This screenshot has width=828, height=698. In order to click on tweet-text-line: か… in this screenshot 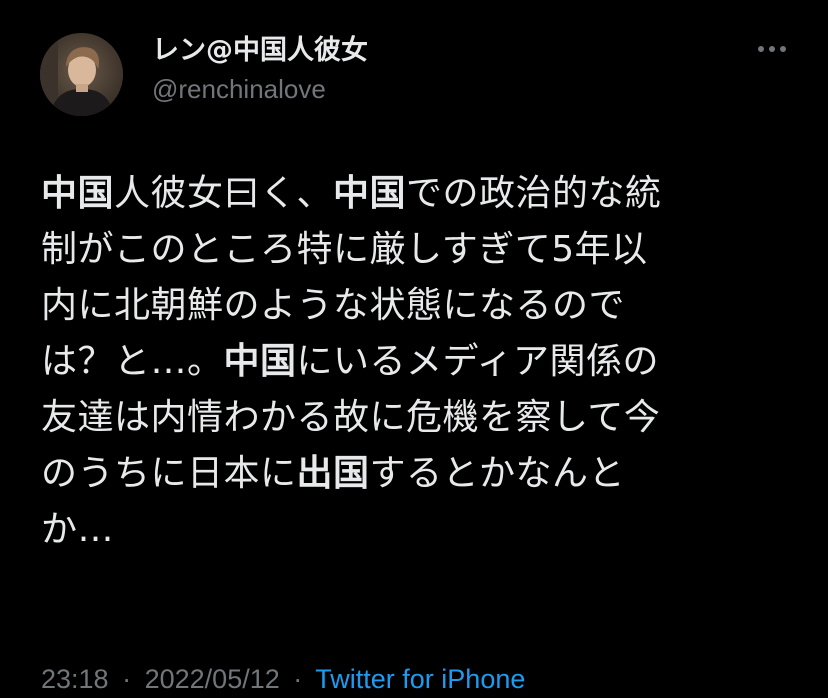, I will do `click(421, 530)`.